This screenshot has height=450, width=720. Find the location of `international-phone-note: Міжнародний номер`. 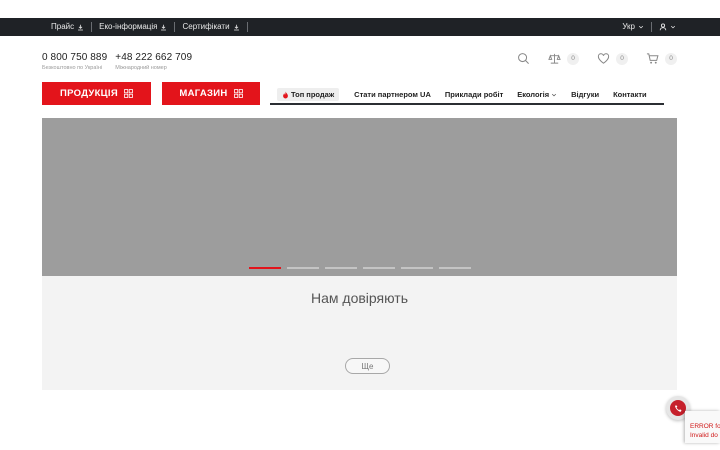

international-phone-note: Міжнародний номер is located at coordinates (141, 68).